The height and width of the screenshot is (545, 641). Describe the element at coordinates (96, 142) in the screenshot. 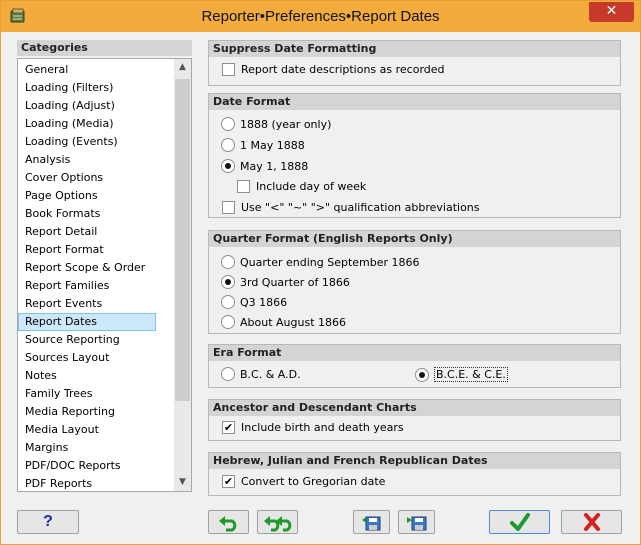

I see `category-item: Loading (Events)` at that location.